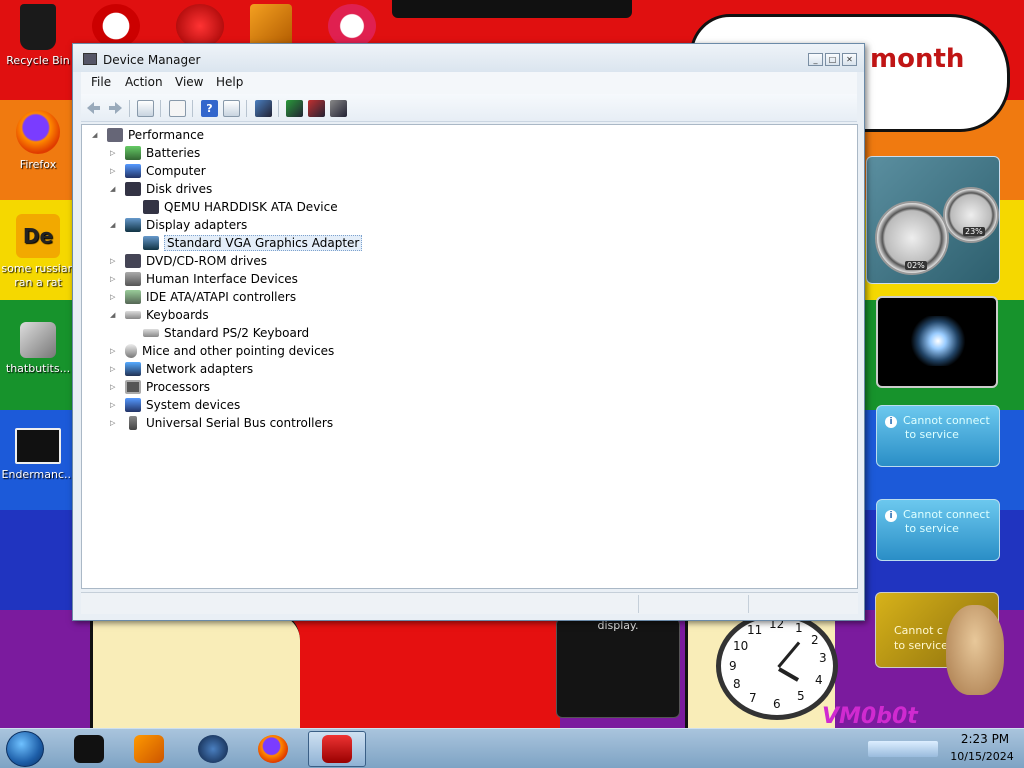 This screenshot has width=1024, height=768. Describe the element at coordinates (204, 279) in the screenshot. I see `tree-item-hid: ▷ Human Interface Devices` at that location.